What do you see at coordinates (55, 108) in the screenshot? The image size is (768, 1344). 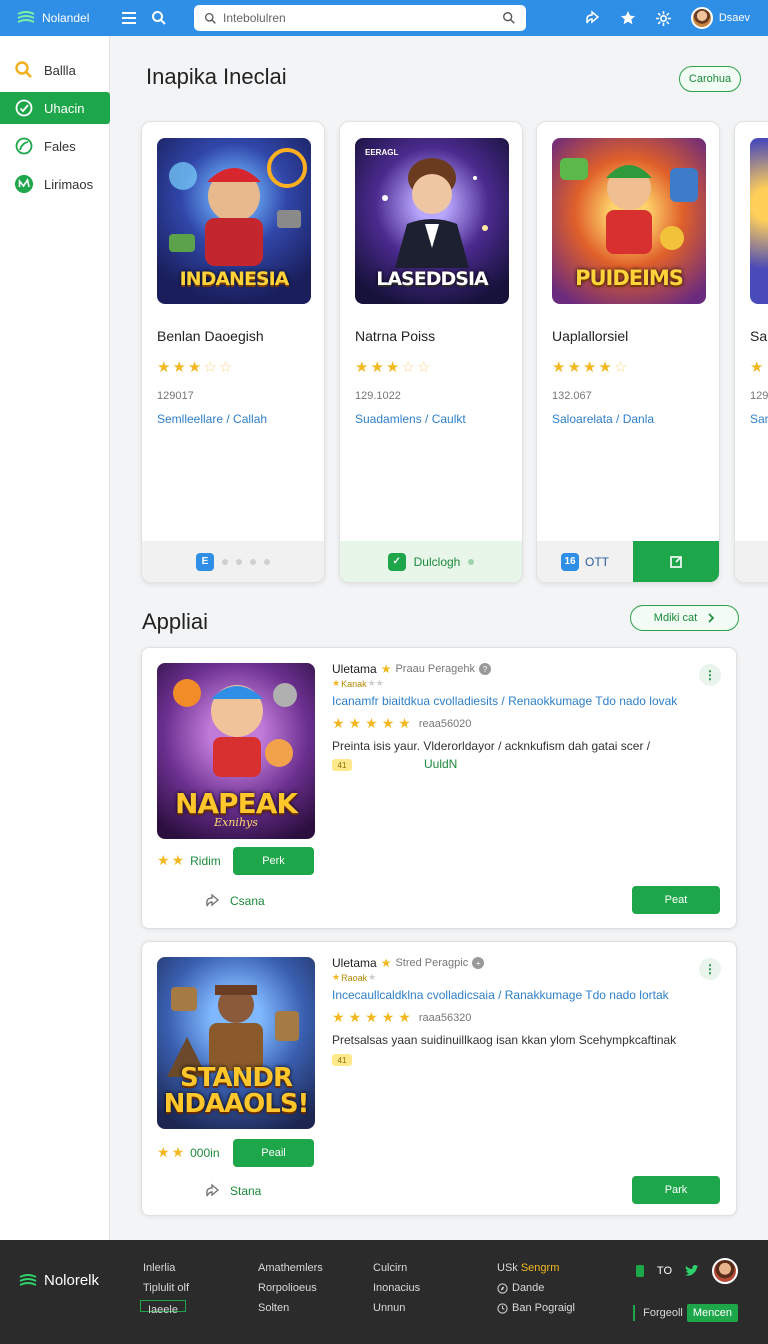 I see `sidebar-item-uhacin: Uhacin` at bounding box center [55, 108].